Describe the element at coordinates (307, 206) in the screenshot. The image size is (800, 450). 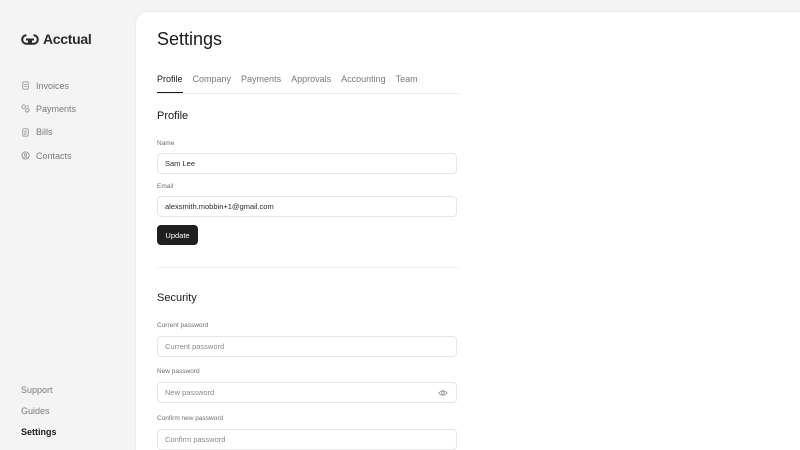
I see `email-field: alexsmith.mobbin+1@gmail.com` at that location.